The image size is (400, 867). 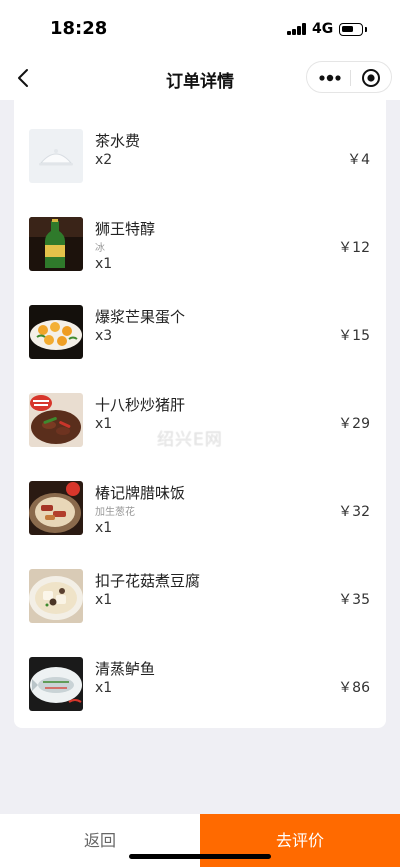 What do you see at coordinates (125, 229) in the screenshot?
I see `item-name: 狮王特醇` at bounding box center [125, 229].